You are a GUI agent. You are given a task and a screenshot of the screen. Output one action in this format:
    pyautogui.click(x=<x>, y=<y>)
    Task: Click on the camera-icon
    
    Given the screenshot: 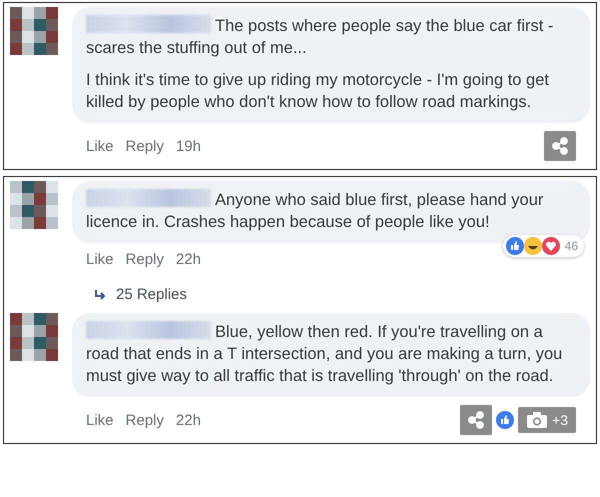 What is the action you would take?
    pyautogui.click(x=537, y=420)
    